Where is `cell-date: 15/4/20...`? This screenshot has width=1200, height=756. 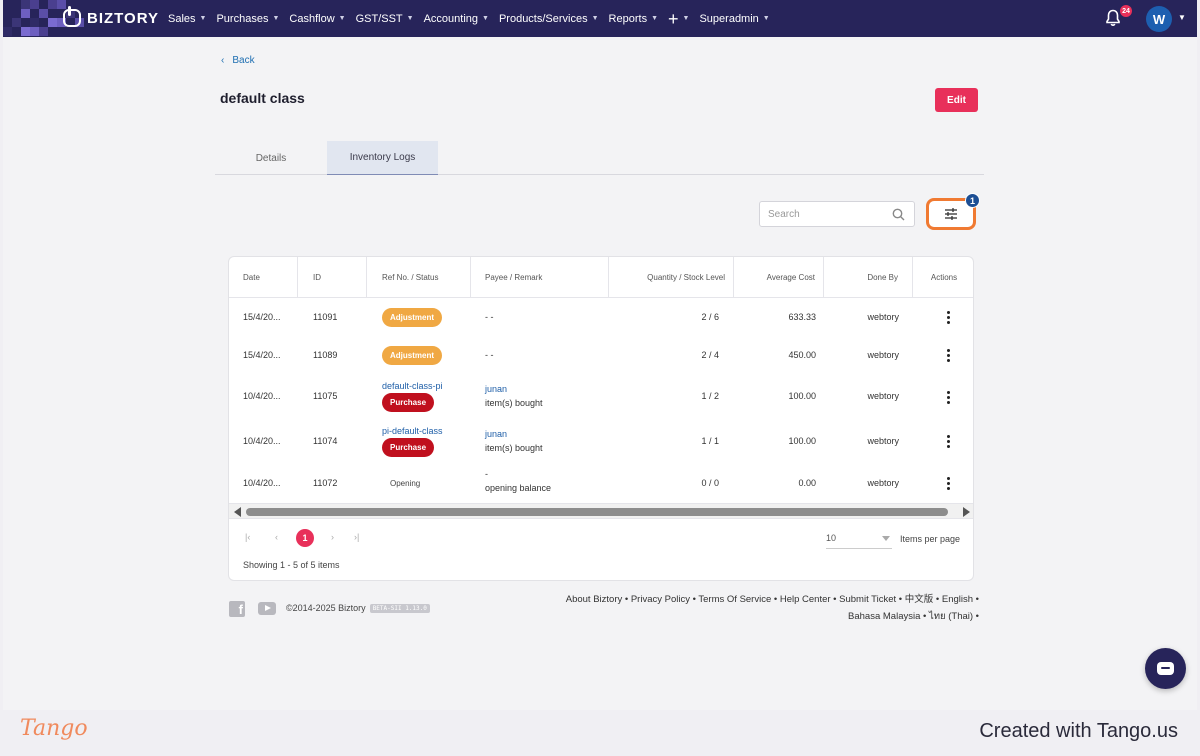 cell-date: 15/4/20... is located at coordinates (262, 317).